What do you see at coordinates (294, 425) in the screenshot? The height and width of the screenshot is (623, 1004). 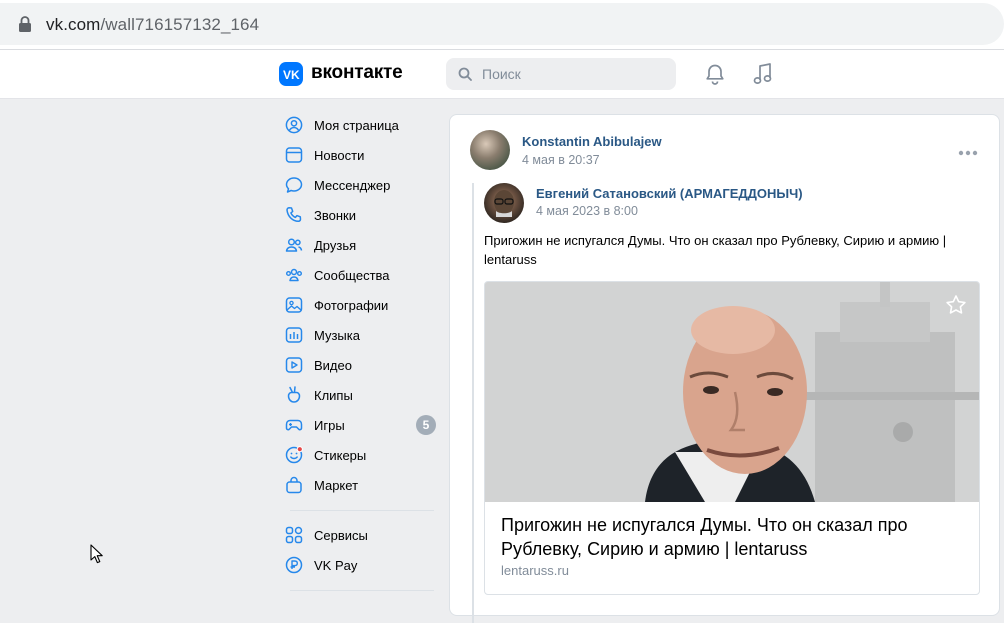 I see `games-icon` at bounding box center [294, 425].